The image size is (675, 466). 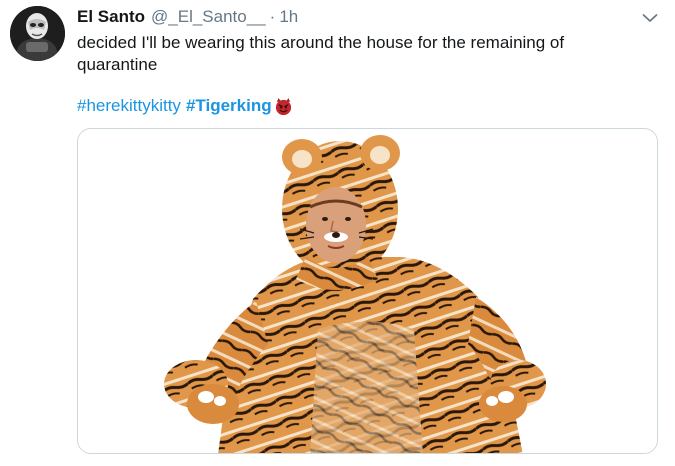 I want to click on chevron-down-icon, so click(x=650, y=18).